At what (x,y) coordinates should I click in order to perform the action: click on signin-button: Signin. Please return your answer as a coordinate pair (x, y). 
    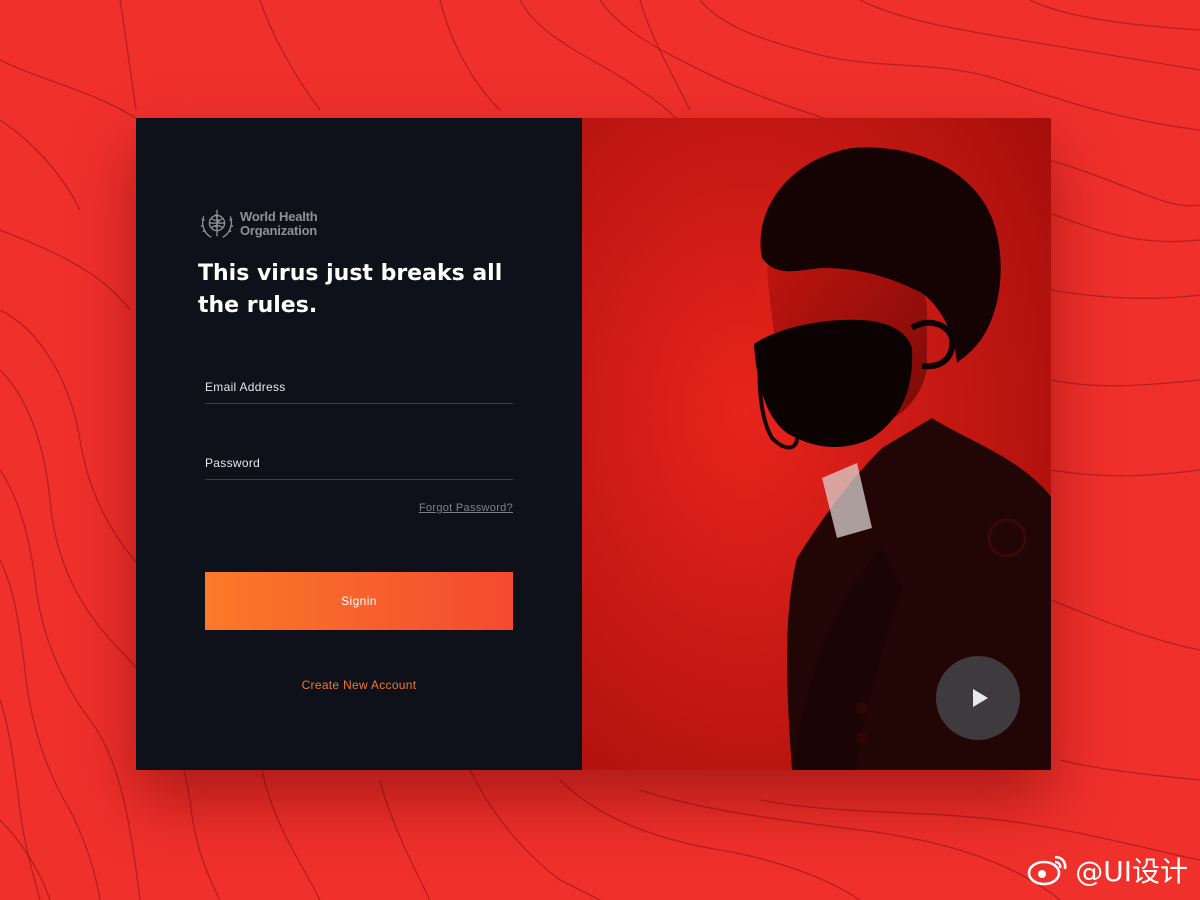
    Looking at the image, I should click on (359, 601).